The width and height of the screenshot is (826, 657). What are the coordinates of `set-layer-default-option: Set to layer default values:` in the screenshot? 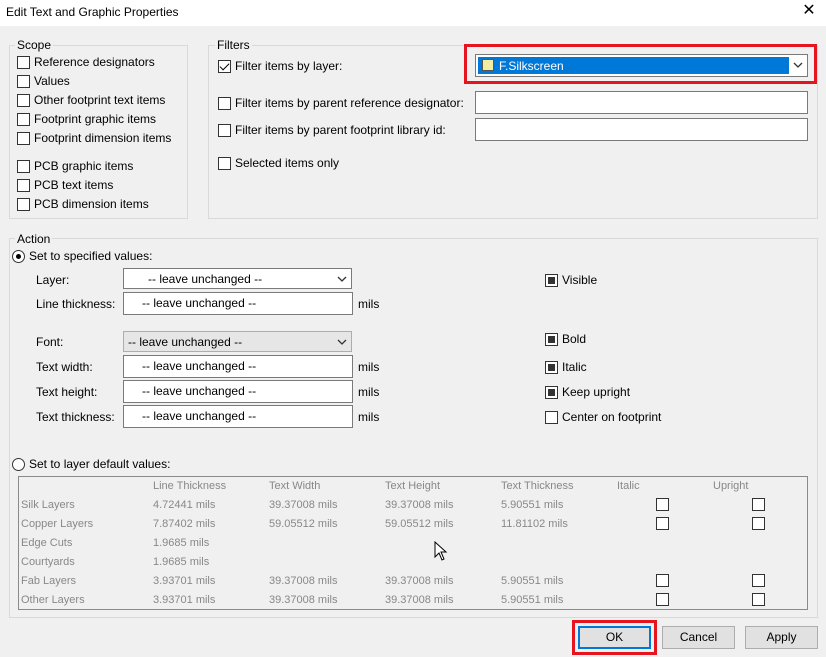 It's located at (91, 464).